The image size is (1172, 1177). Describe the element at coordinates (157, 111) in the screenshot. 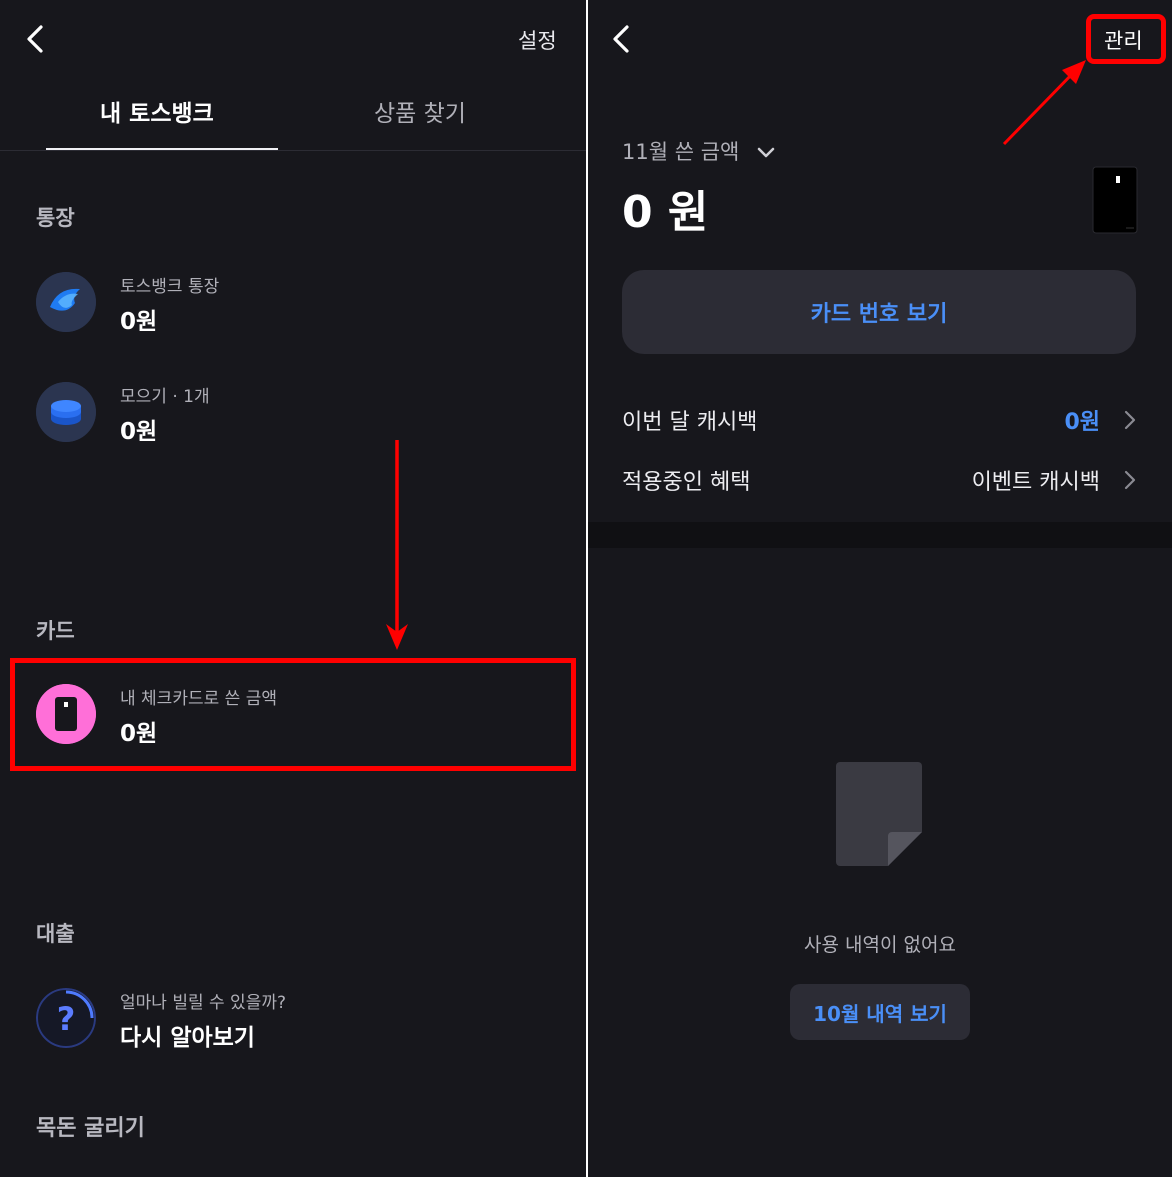

I see `tab-my-tossbank: 내 토스뱅크` at that location.